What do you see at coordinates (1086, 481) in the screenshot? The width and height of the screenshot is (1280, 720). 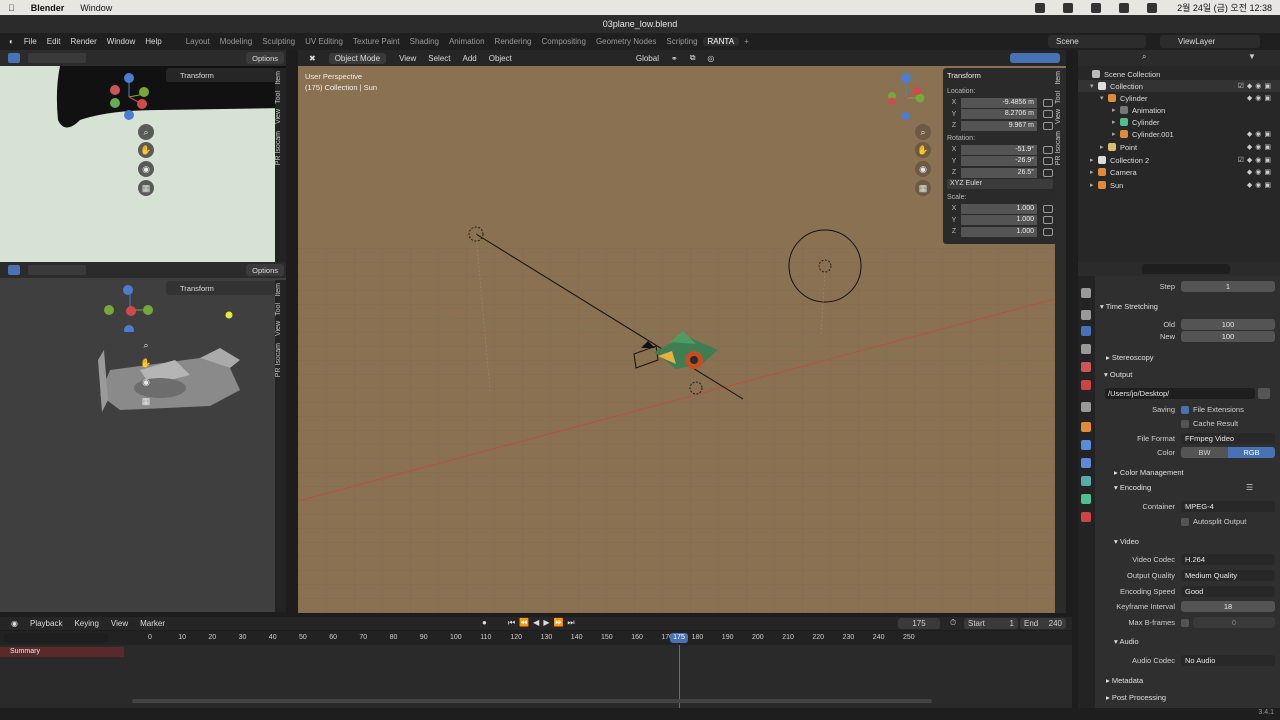 I see `constraints-tab-icon` at bounding box center [1086, 481].